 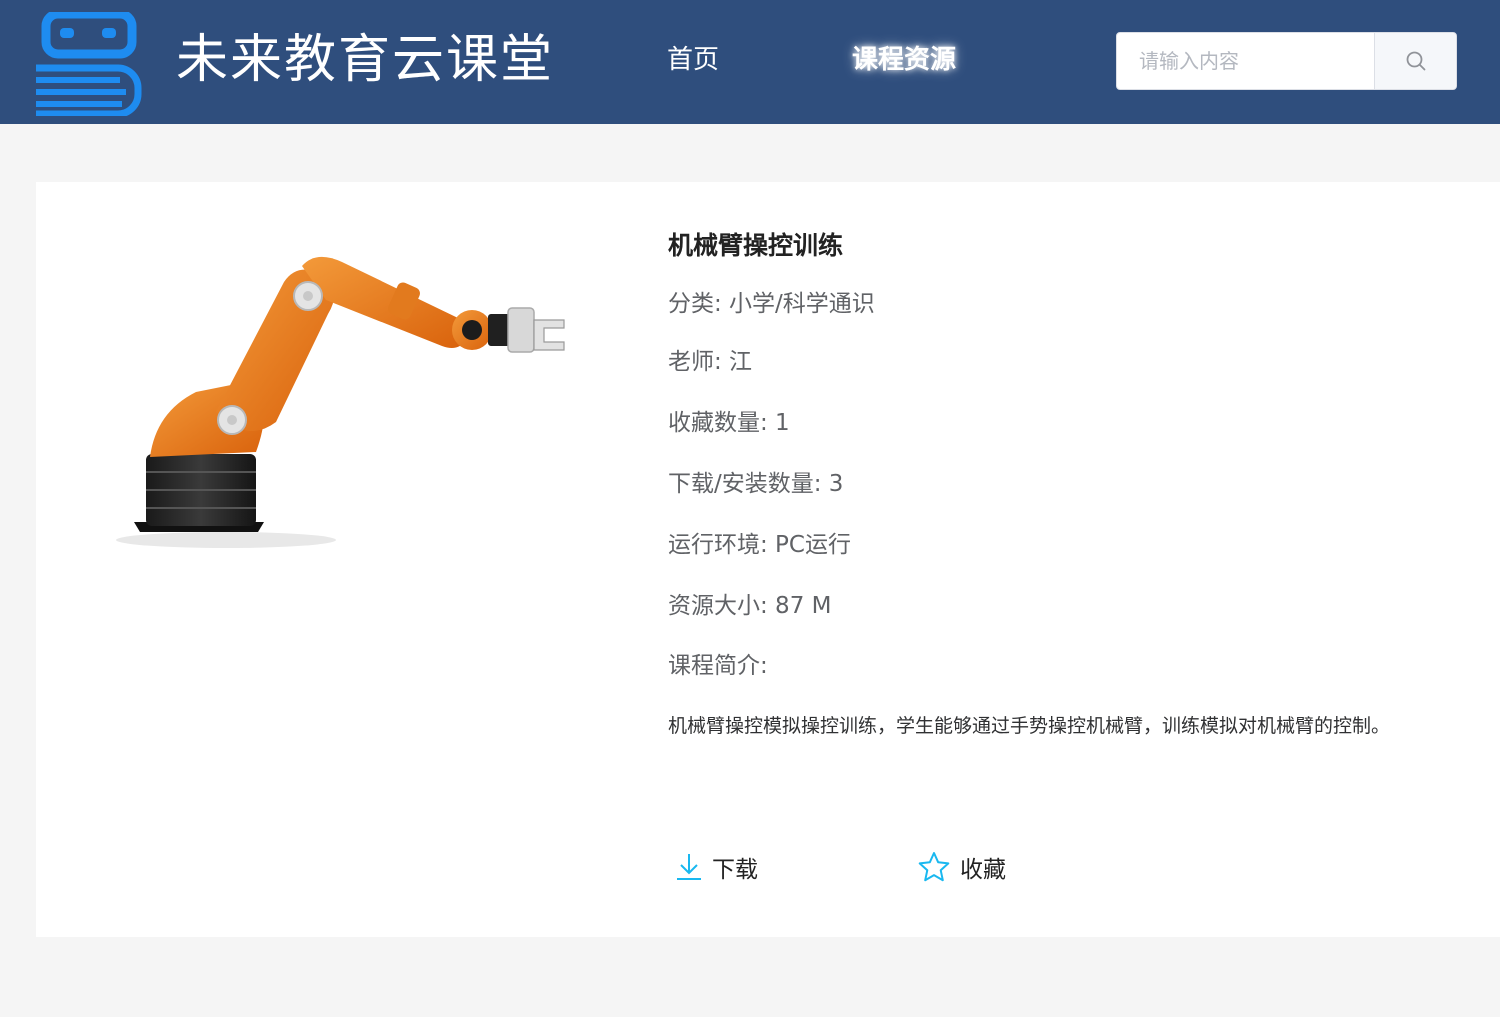 I want to click on course-category: 分类: 小学/科学通识, so click(x=771, y=304).